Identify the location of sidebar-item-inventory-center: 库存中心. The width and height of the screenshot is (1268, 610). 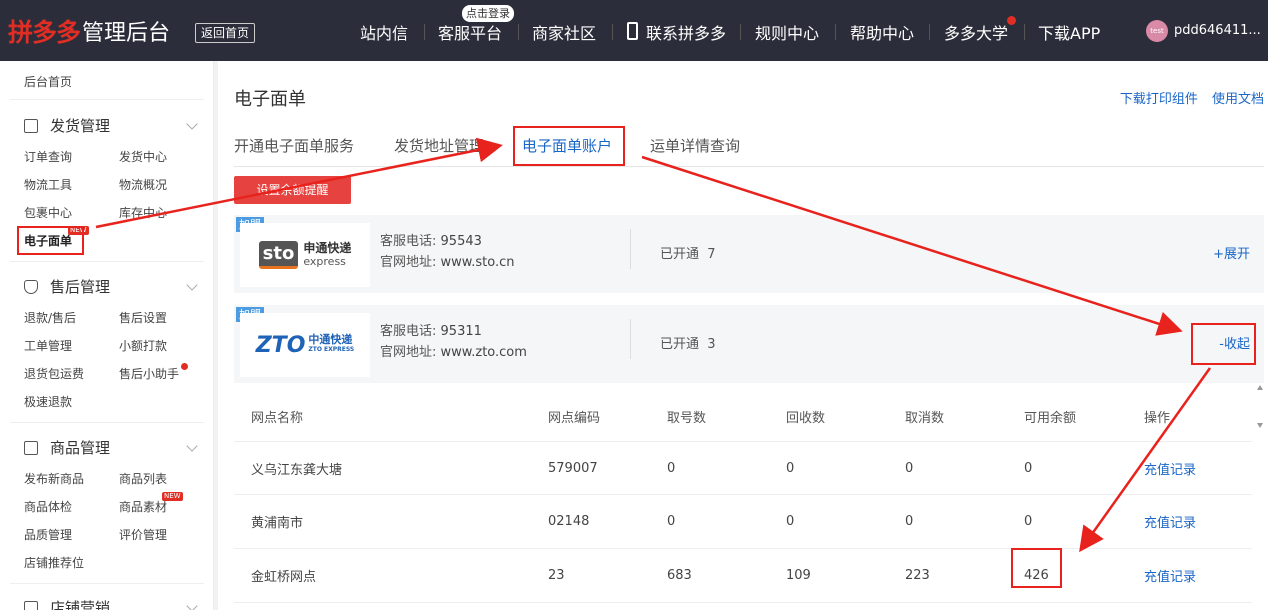
(143, 212).